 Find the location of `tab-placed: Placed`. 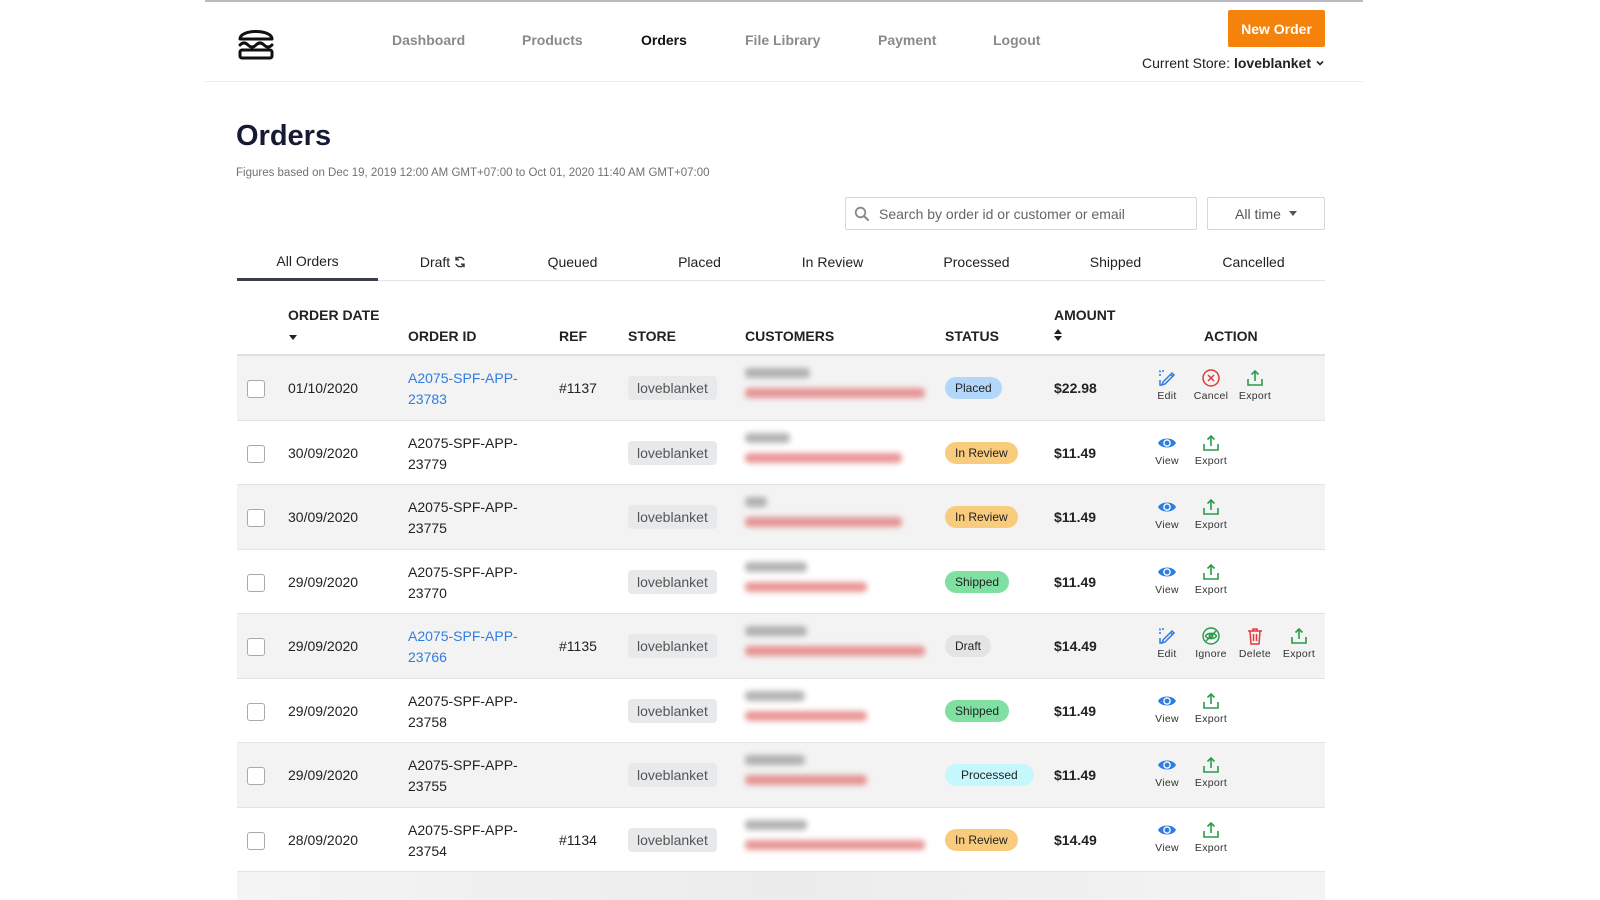

tab-placed: Placed is located at coordinates (699, 262).